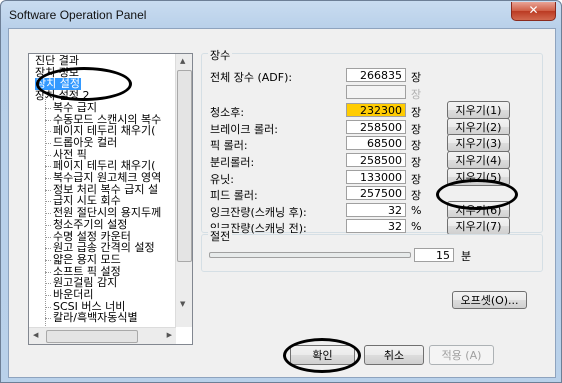 The height and width of the screenshot is (383, 562). What do you see at coordinates (78, 15) in the screenshot?
I see `window-title: Software Operation Panel` at bounding box center [78, 15].